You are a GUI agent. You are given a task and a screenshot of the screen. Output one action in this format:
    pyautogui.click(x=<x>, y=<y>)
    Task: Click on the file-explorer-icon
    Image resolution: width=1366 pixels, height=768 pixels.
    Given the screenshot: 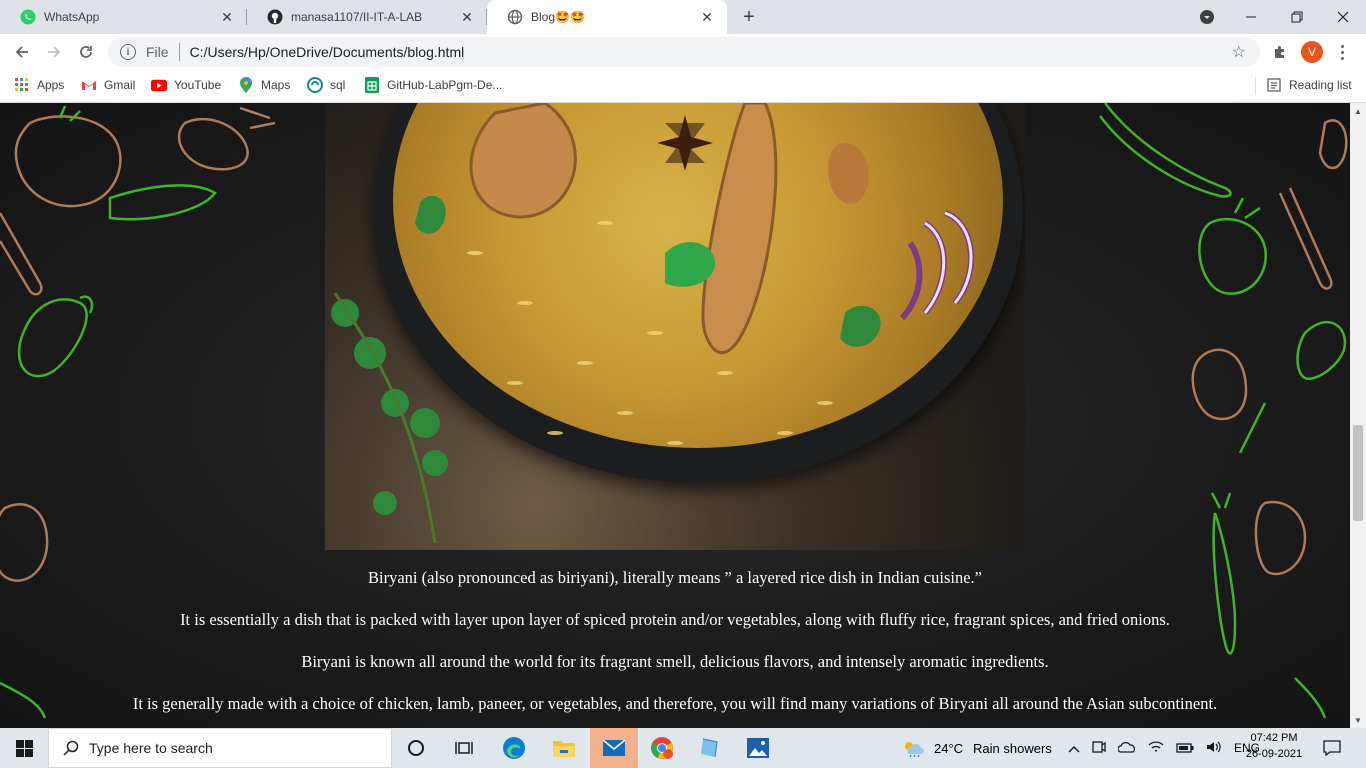 What is the action you would take?
    pyautogui.click(x=564, y=748)
    